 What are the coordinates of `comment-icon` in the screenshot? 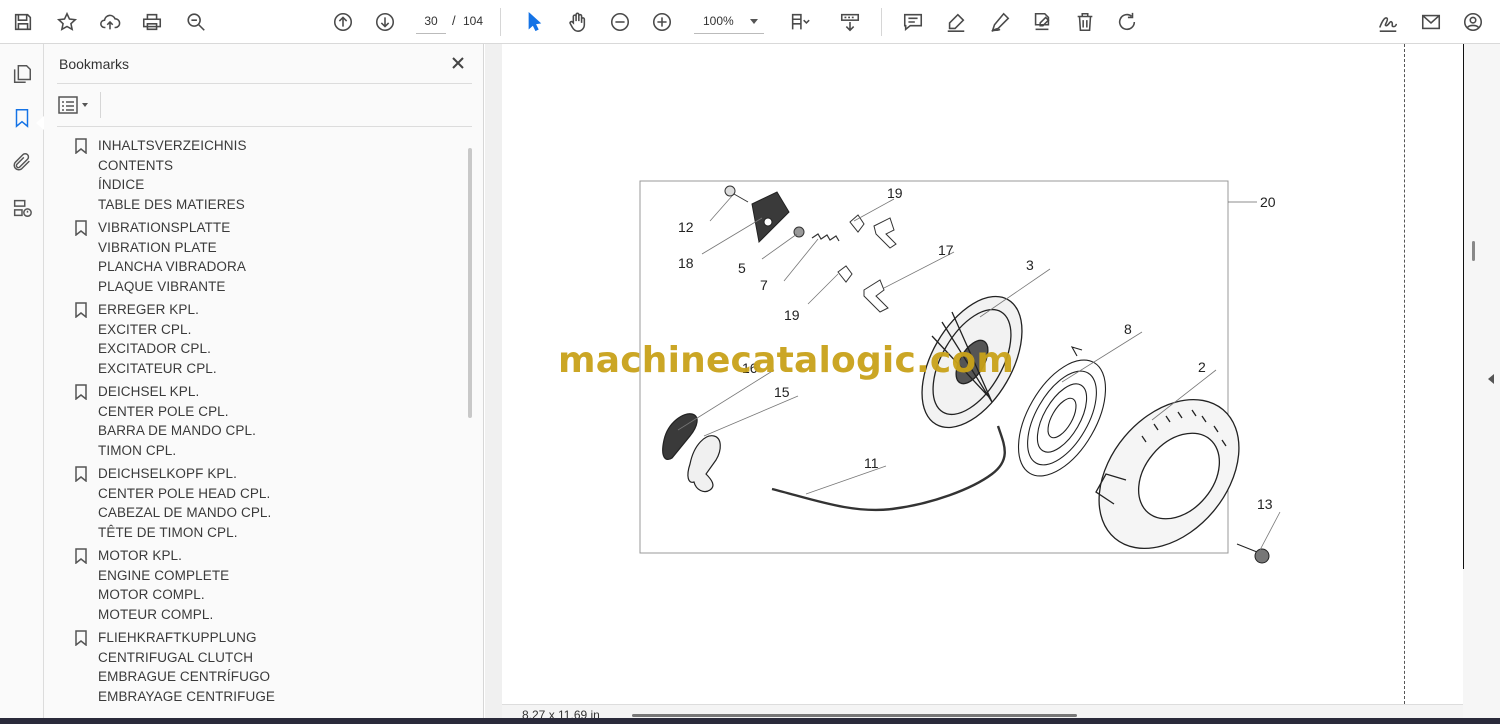 It's located at (913, 22).